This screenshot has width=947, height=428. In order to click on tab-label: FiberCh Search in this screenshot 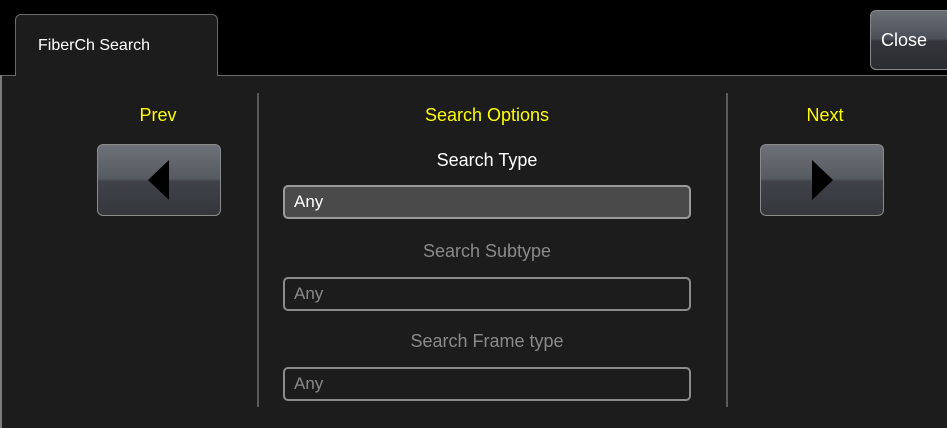, I will do `click(94, 45)`.